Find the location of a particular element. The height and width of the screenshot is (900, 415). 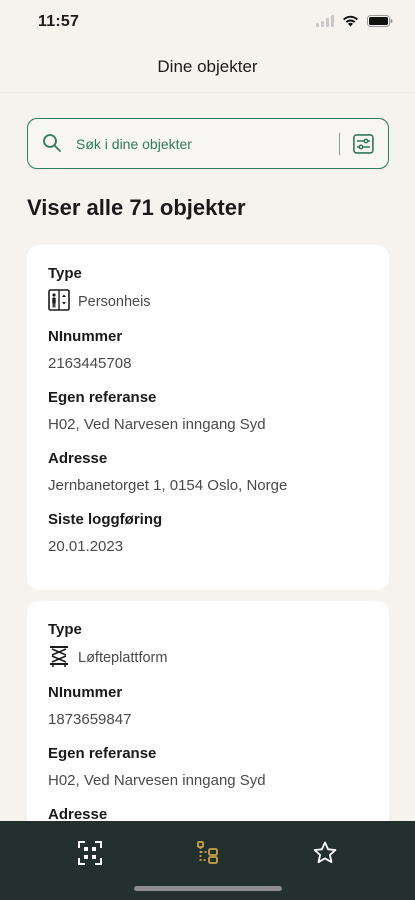

type-value: Løfteplattform is located at coordinates (123, 658).